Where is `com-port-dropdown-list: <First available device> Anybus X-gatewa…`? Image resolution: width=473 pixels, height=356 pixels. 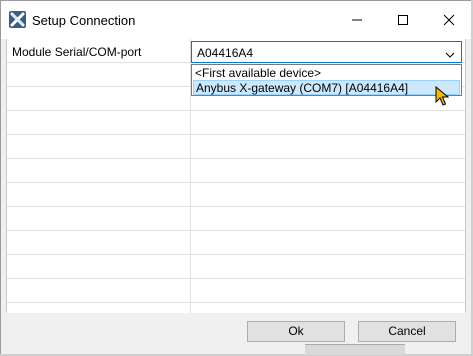
com-port-dropdown-list: <First available device> Anybus X-gatewa… is located at coordinates (326, 80).